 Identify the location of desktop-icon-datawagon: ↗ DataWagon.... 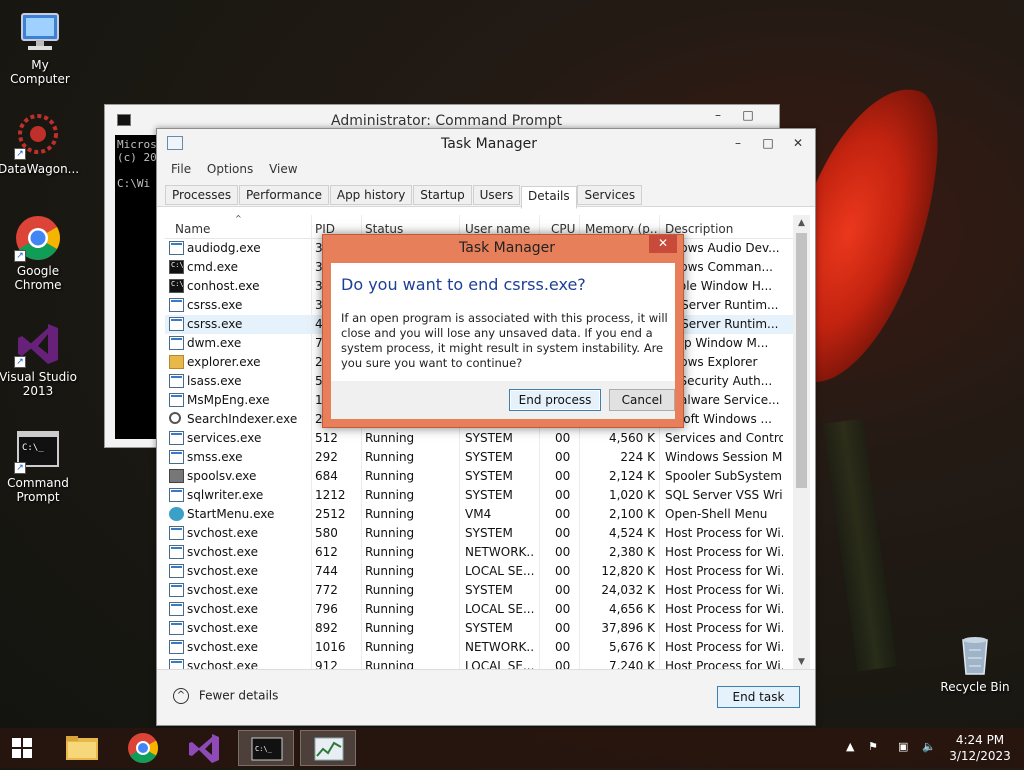
(39, 144).